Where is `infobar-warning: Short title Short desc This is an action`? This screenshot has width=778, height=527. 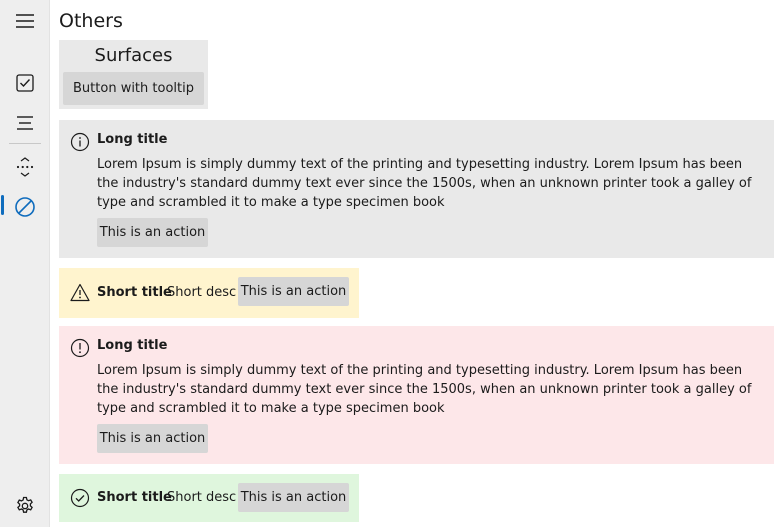
infobar-warning: Short title Short desc This is an action is located at coordinates (209, 293).